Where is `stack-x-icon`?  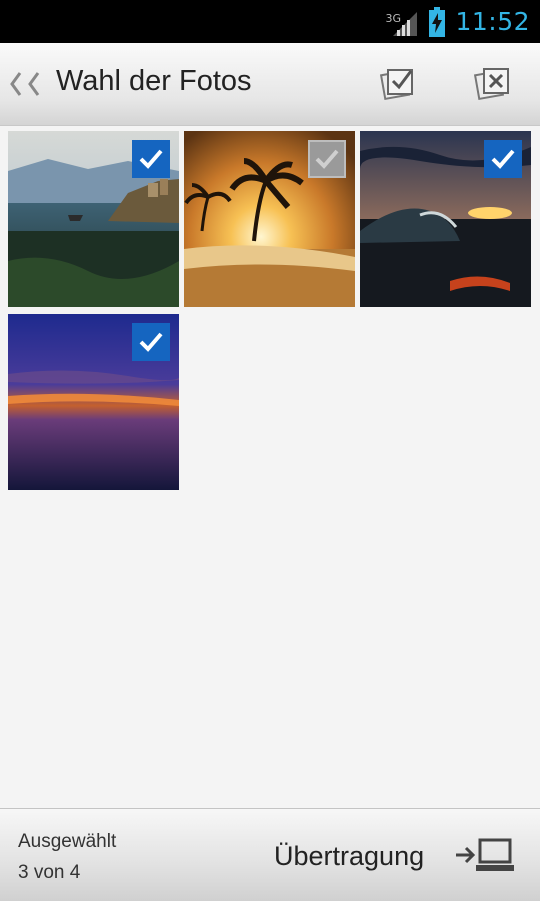 stack-x-icon is located at coordinates (491, 84).